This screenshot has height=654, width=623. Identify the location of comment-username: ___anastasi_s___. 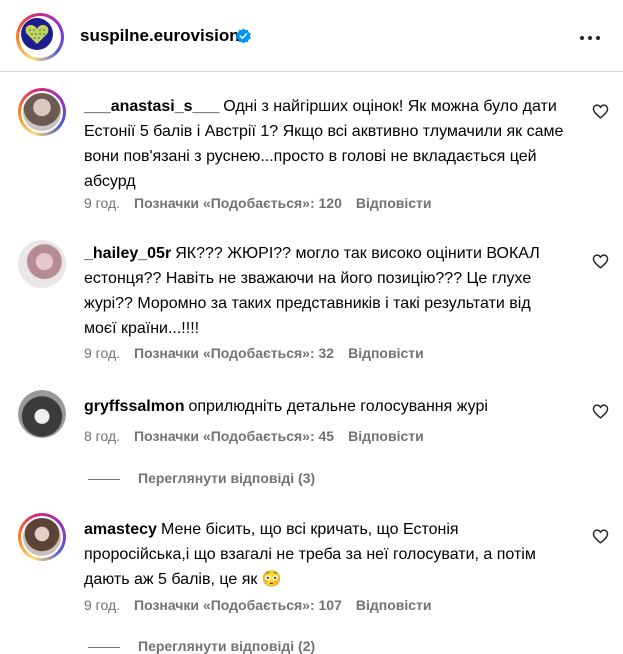
(151, 106).